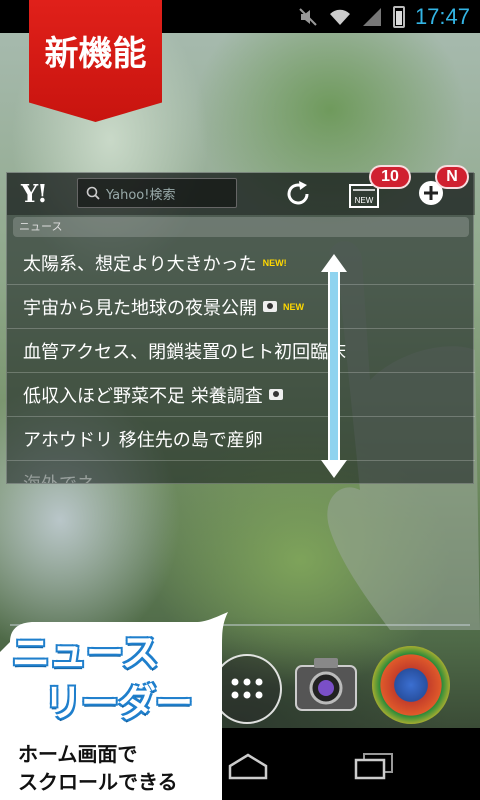  I want to click on news-title: アホウドリ 移住先の島で産卵, so click(143, 440).